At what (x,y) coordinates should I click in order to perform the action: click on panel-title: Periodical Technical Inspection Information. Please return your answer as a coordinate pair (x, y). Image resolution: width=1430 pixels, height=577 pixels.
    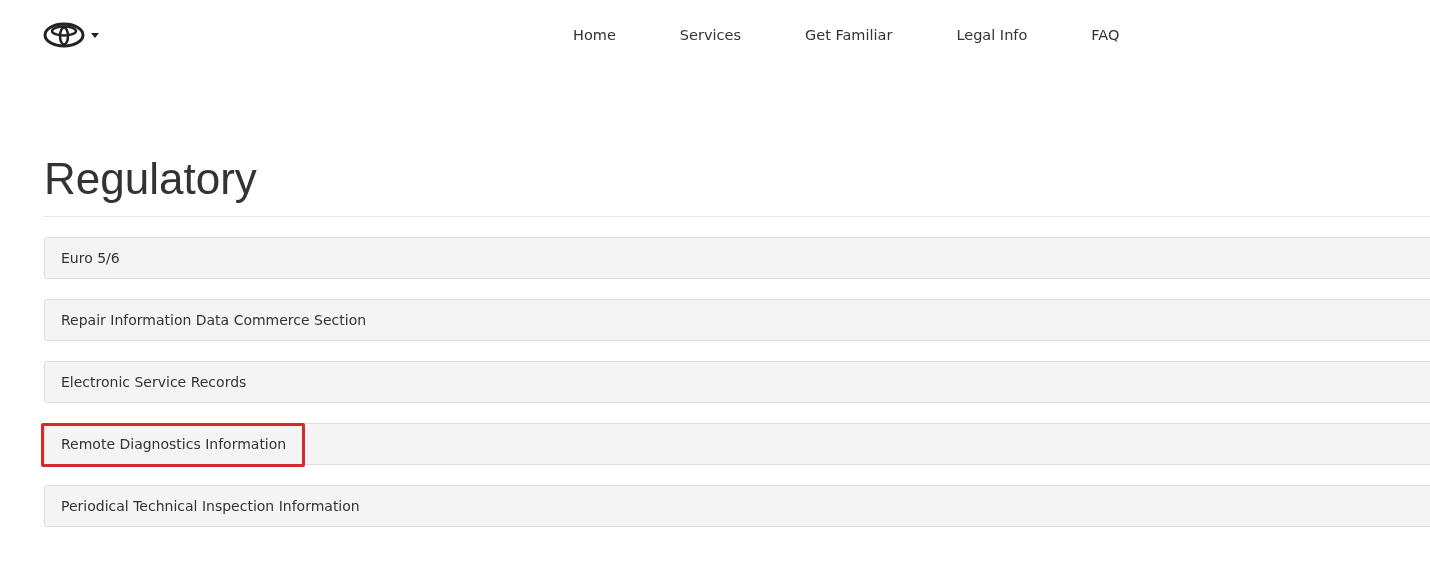
    Looking at the image, I should click on (210, 506).